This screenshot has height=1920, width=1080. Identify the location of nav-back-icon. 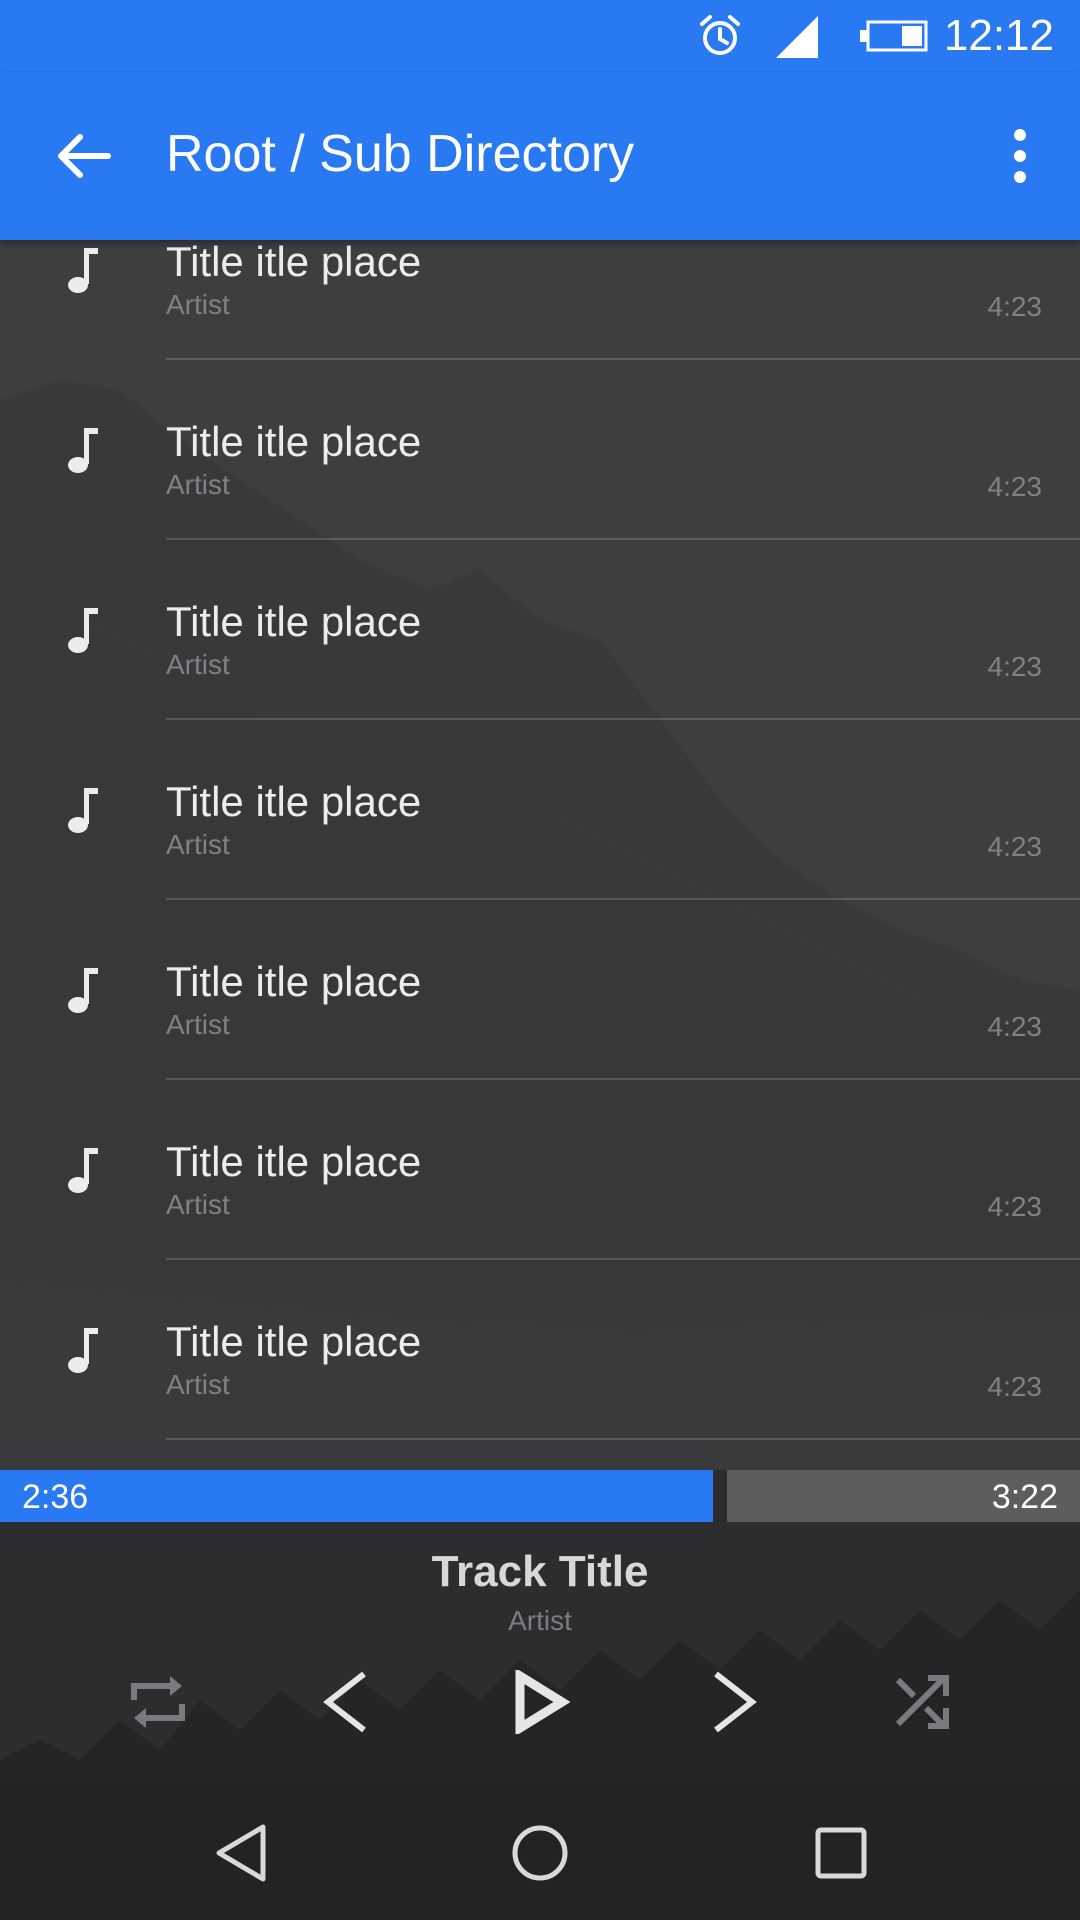
(241, 1853).